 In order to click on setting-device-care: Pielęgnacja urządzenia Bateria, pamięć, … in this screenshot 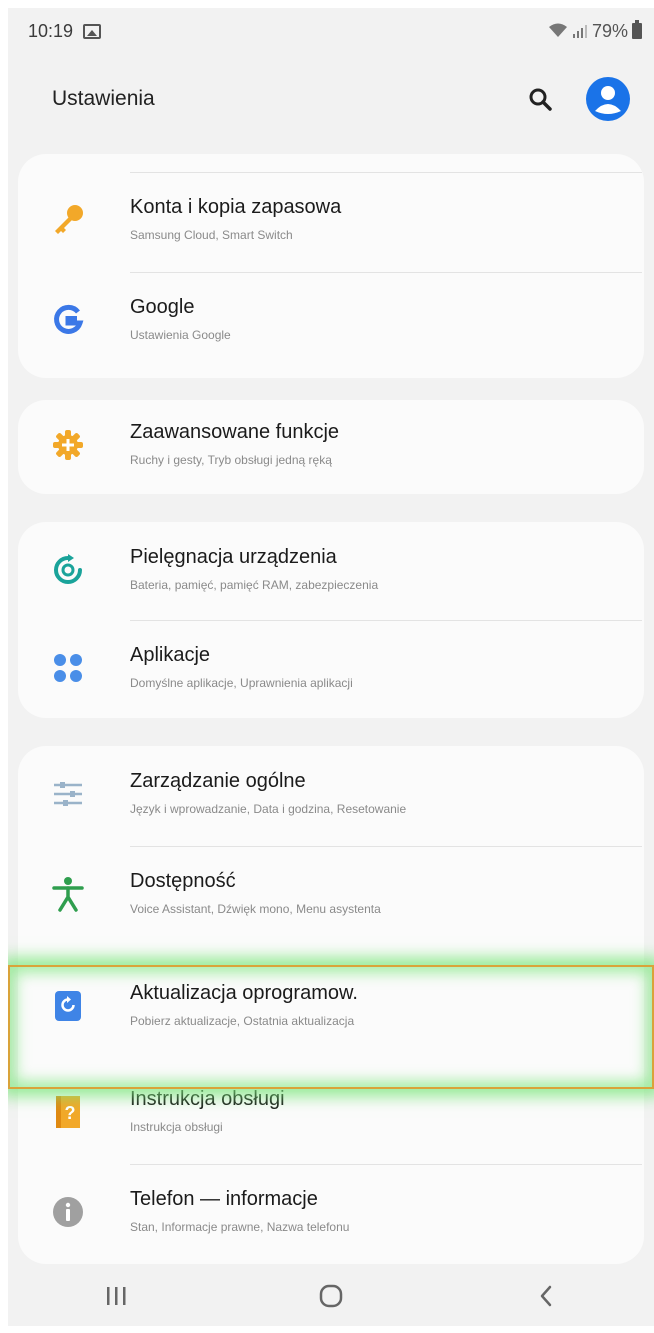, I will do `click(331, 572)`.